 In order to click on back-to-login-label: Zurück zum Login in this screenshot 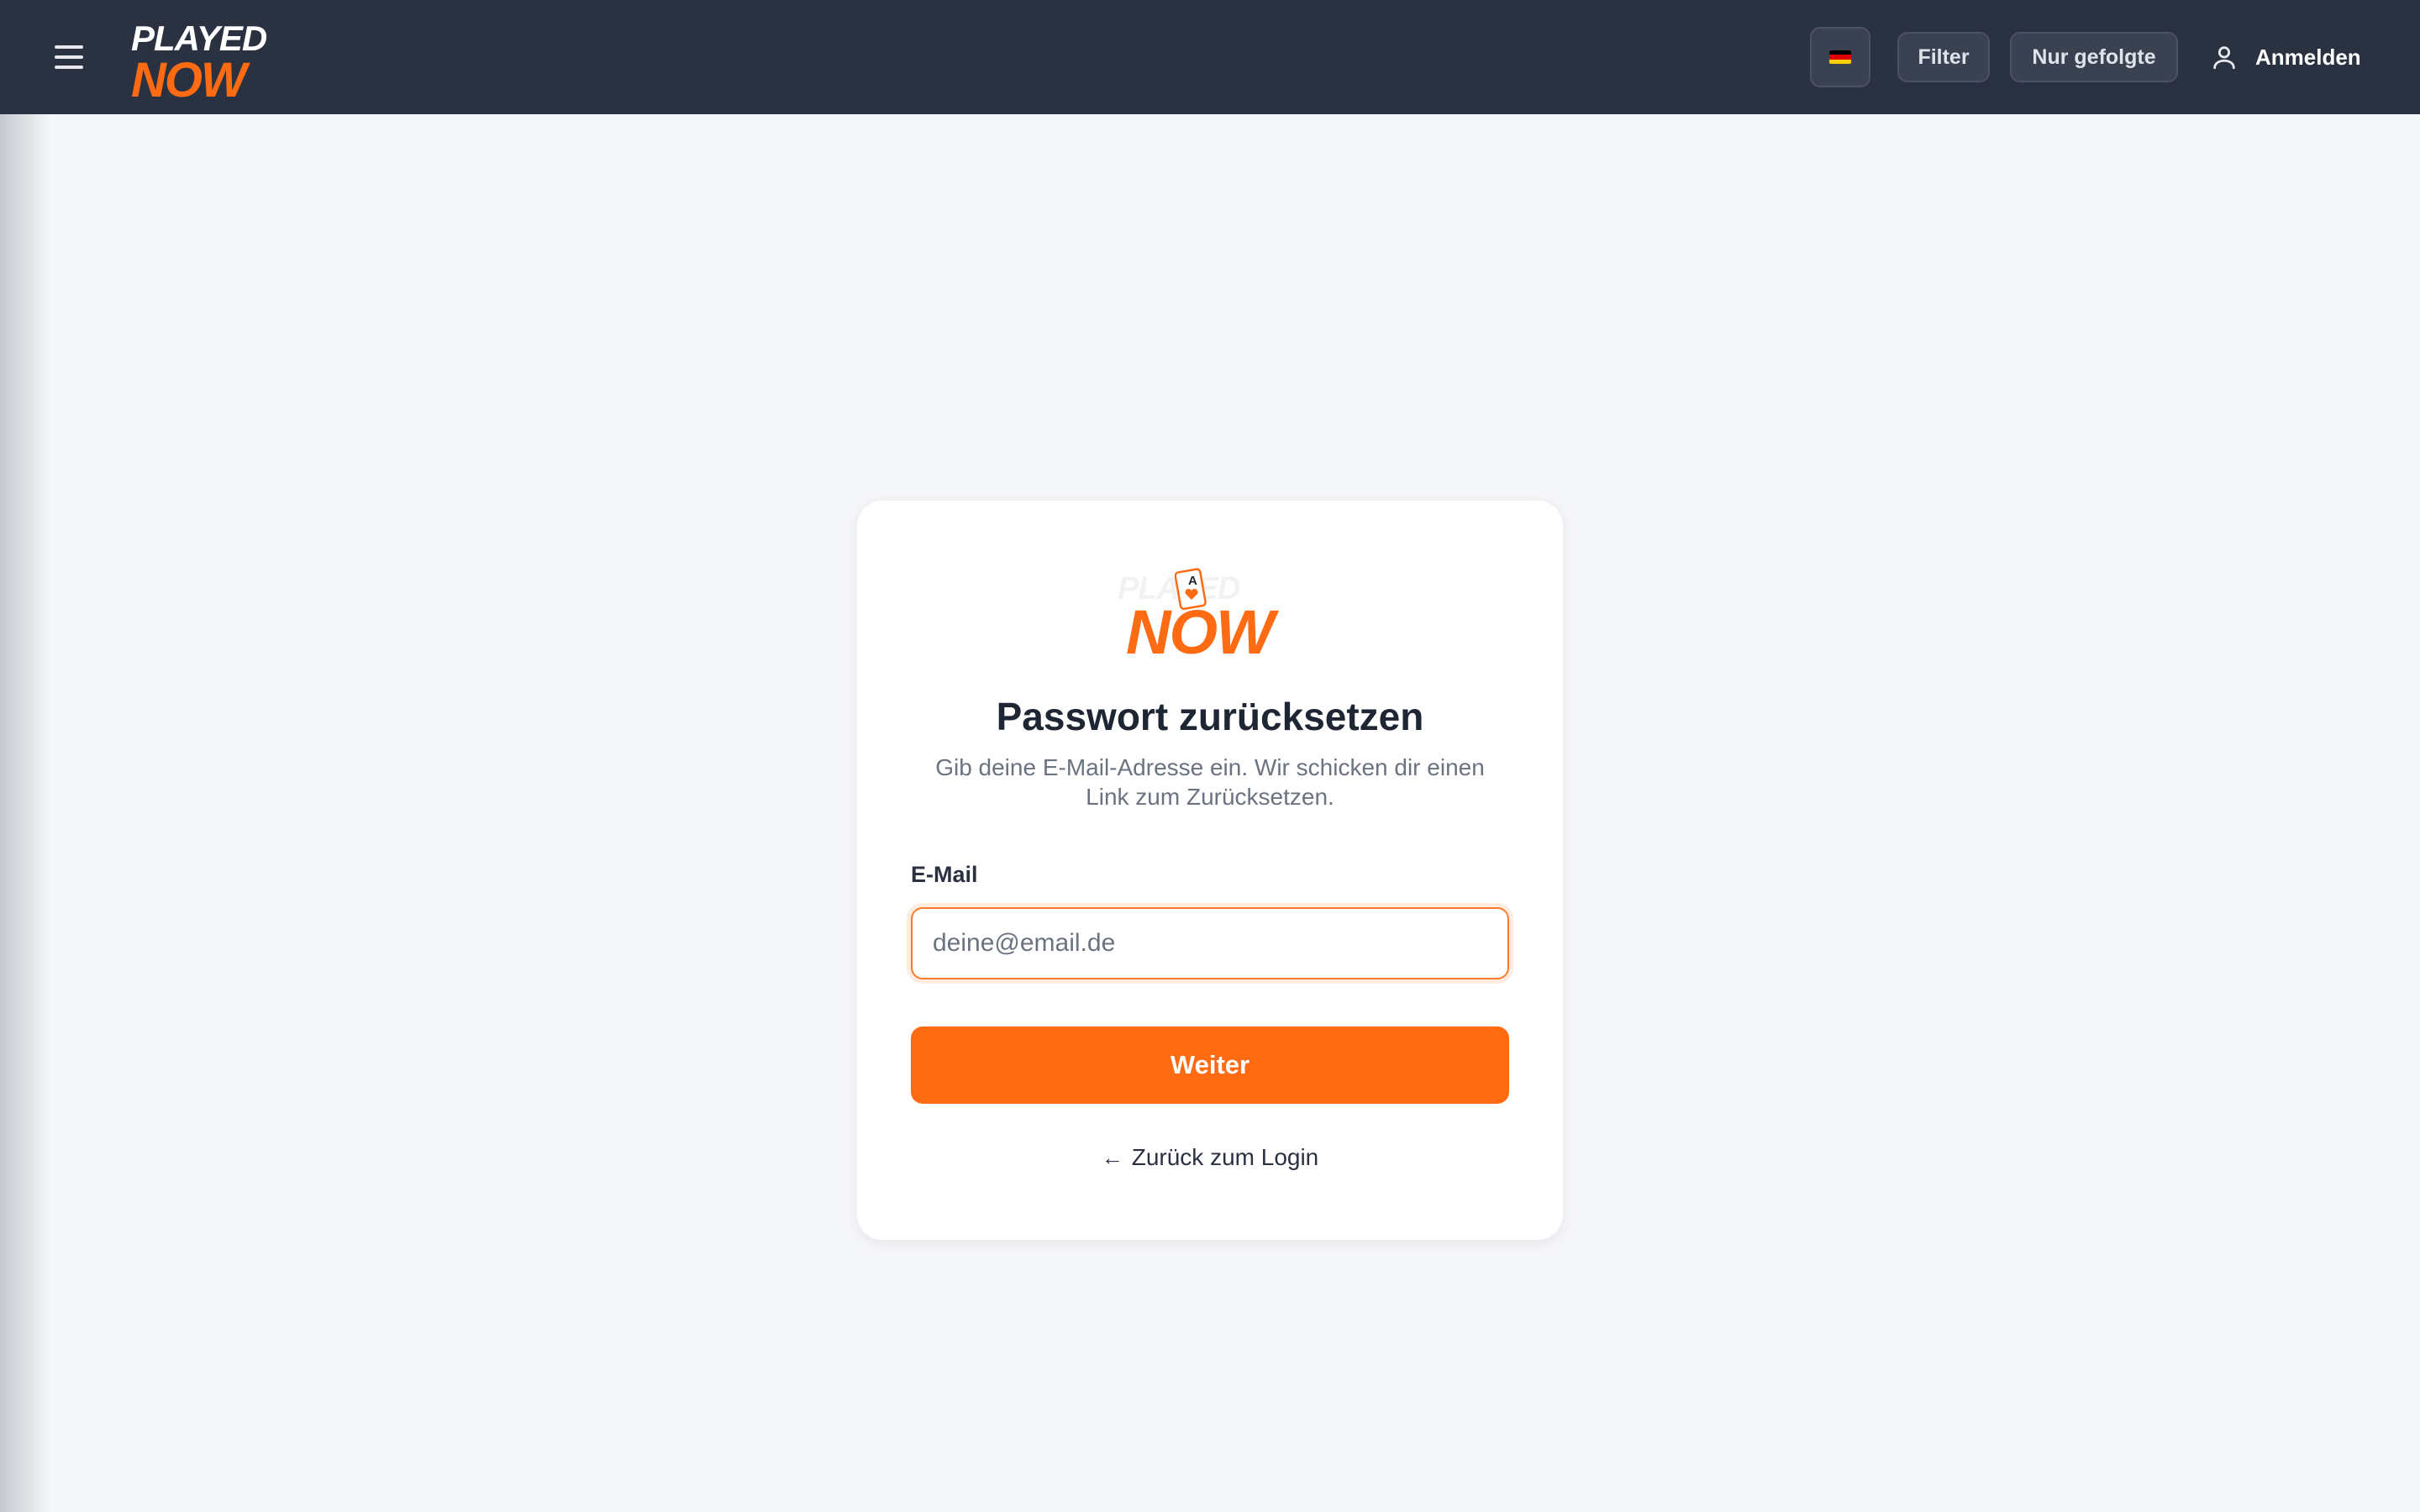, I will do `click(1225, 1157)`.